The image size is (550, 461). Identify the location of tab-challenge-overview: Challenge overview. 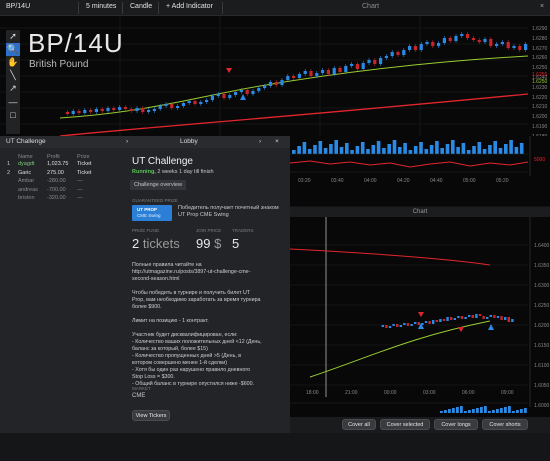
(158, 185).